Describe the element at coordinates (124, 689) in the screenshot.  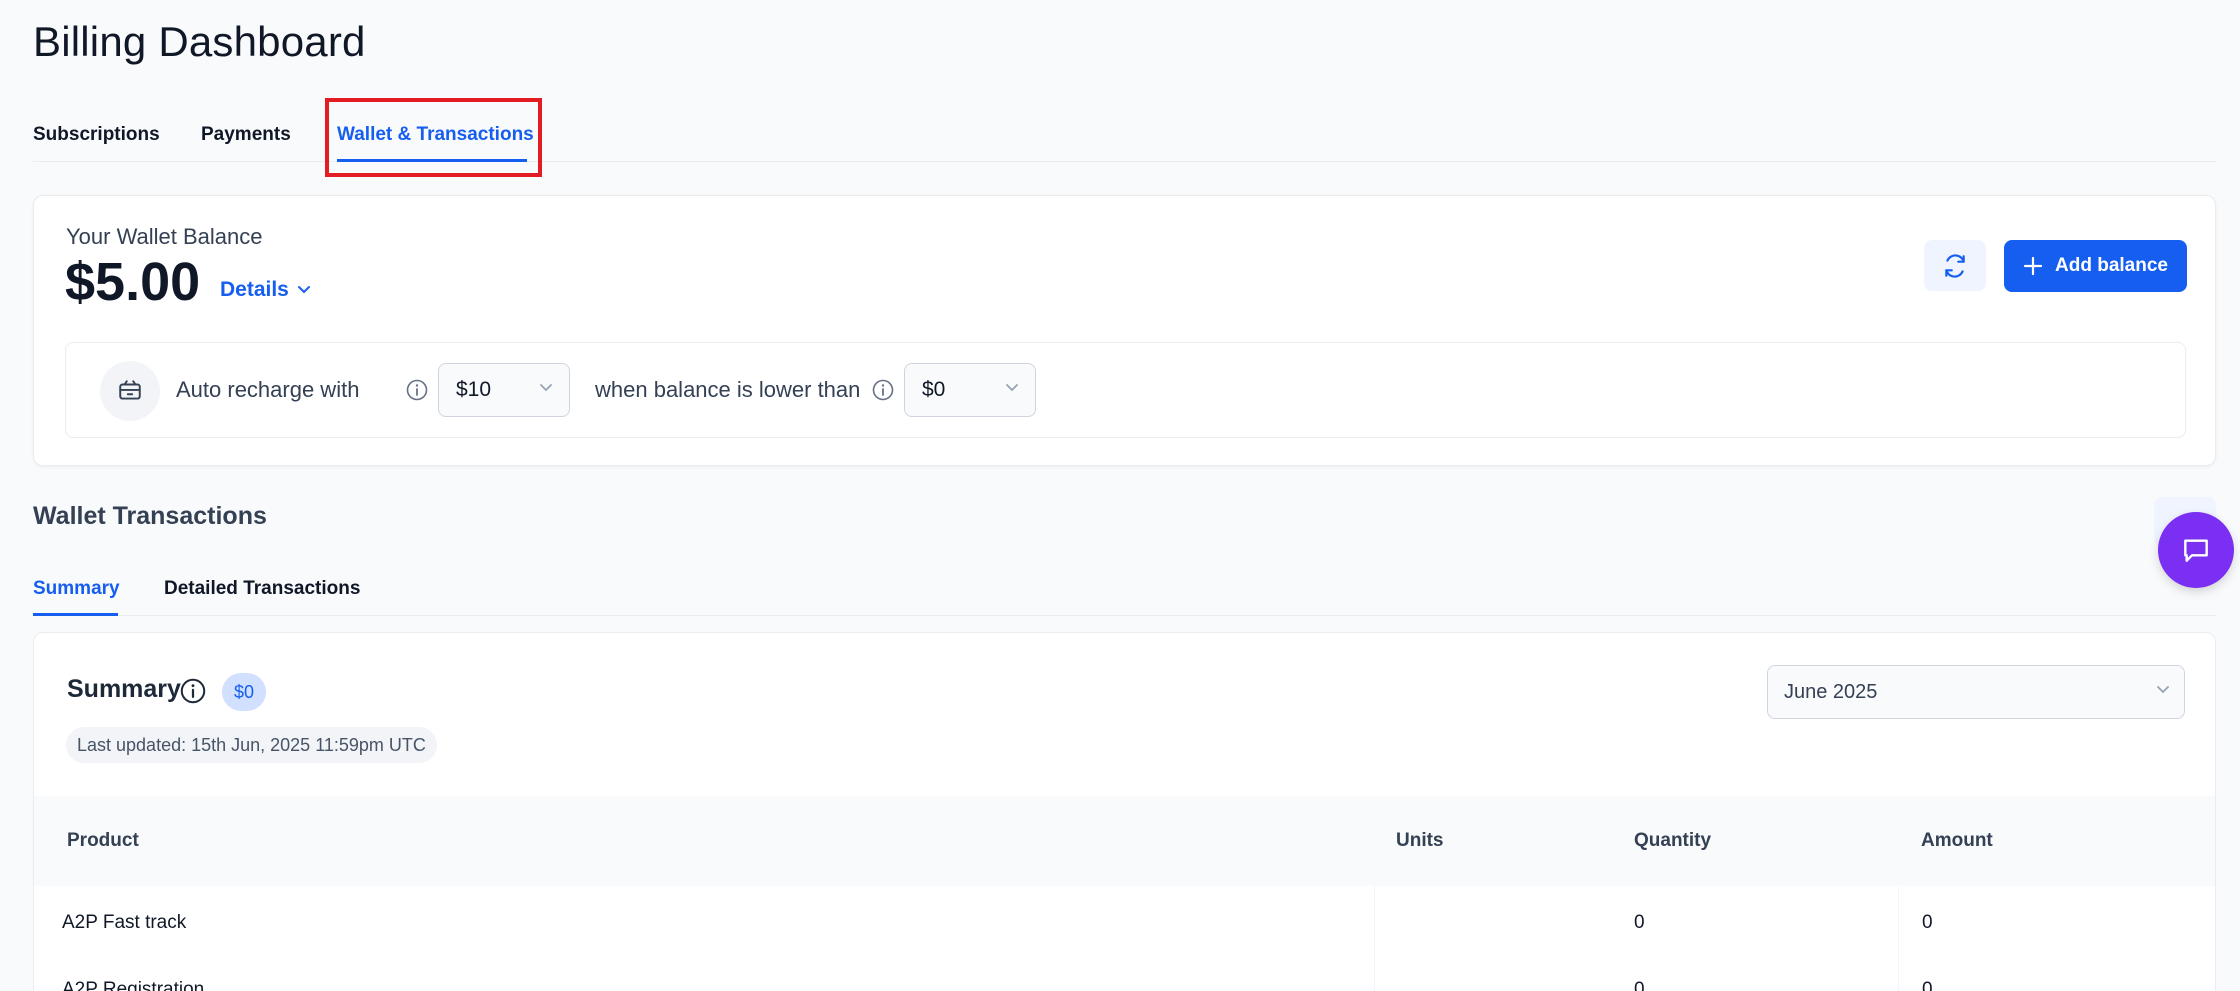
I see `summary-title: Summary` at that location.